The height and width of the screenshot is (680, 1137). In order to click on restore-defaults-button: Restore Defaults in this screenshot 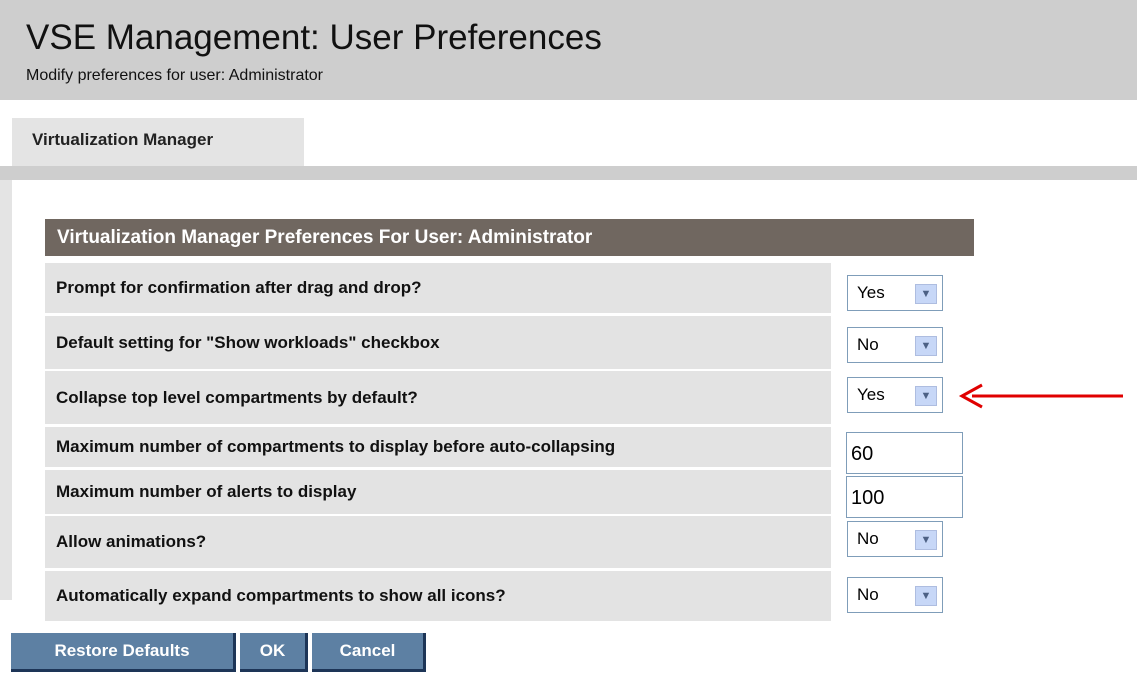, I will do `click(123, 652)`.